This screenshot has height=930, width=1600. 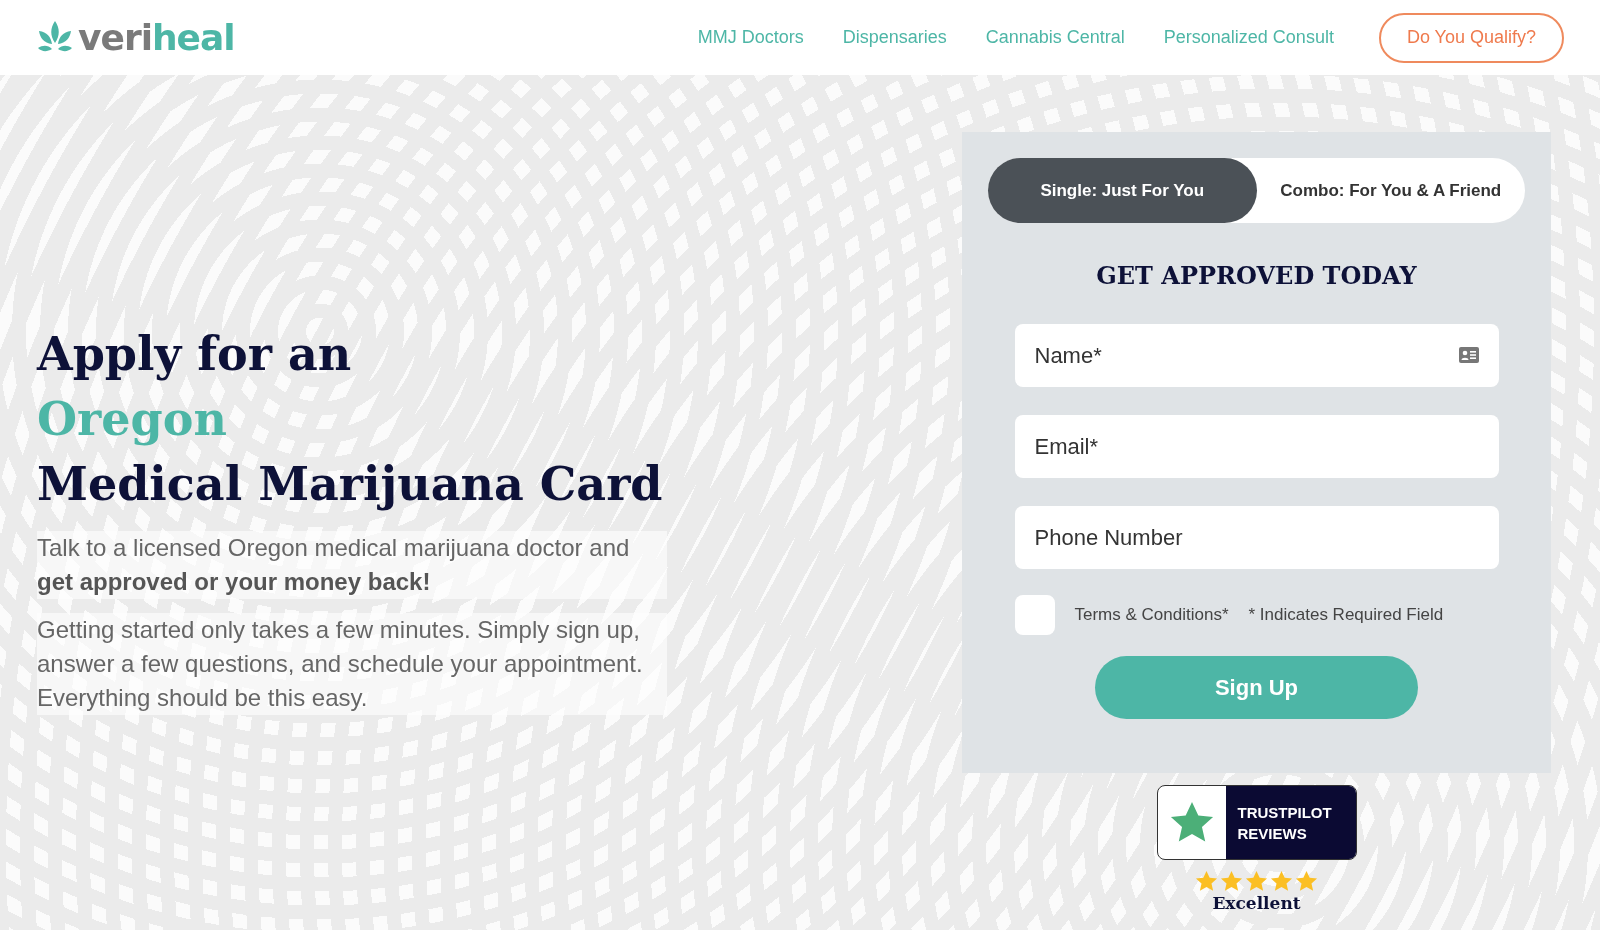 What do you see at coordinates (195, 354) in the screenshot?
I see `hero-heading-line: Apply for an` at bounding box center [195, 354].